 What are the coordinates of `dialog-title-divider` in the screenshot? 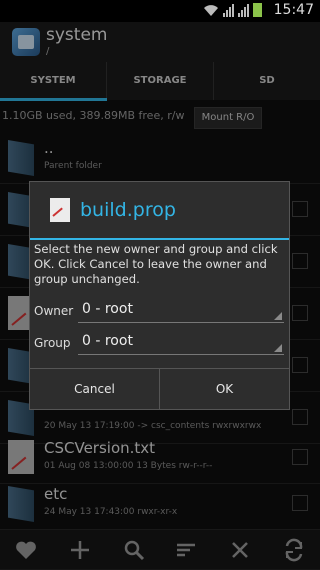 It's located at (159, 239).